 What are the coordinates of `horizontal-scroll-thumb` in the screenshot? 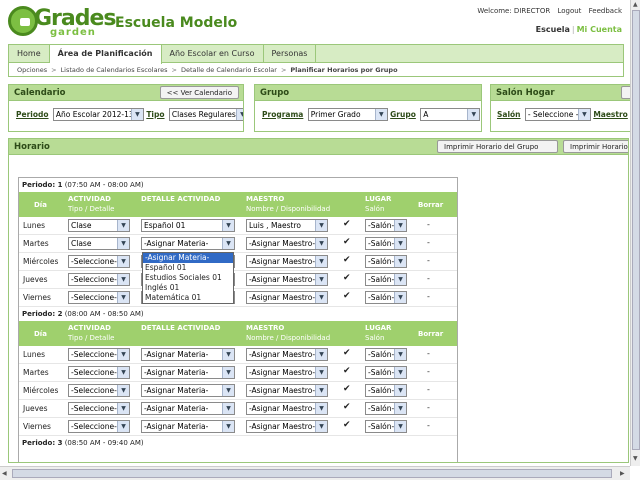 It's located at (312, 473).